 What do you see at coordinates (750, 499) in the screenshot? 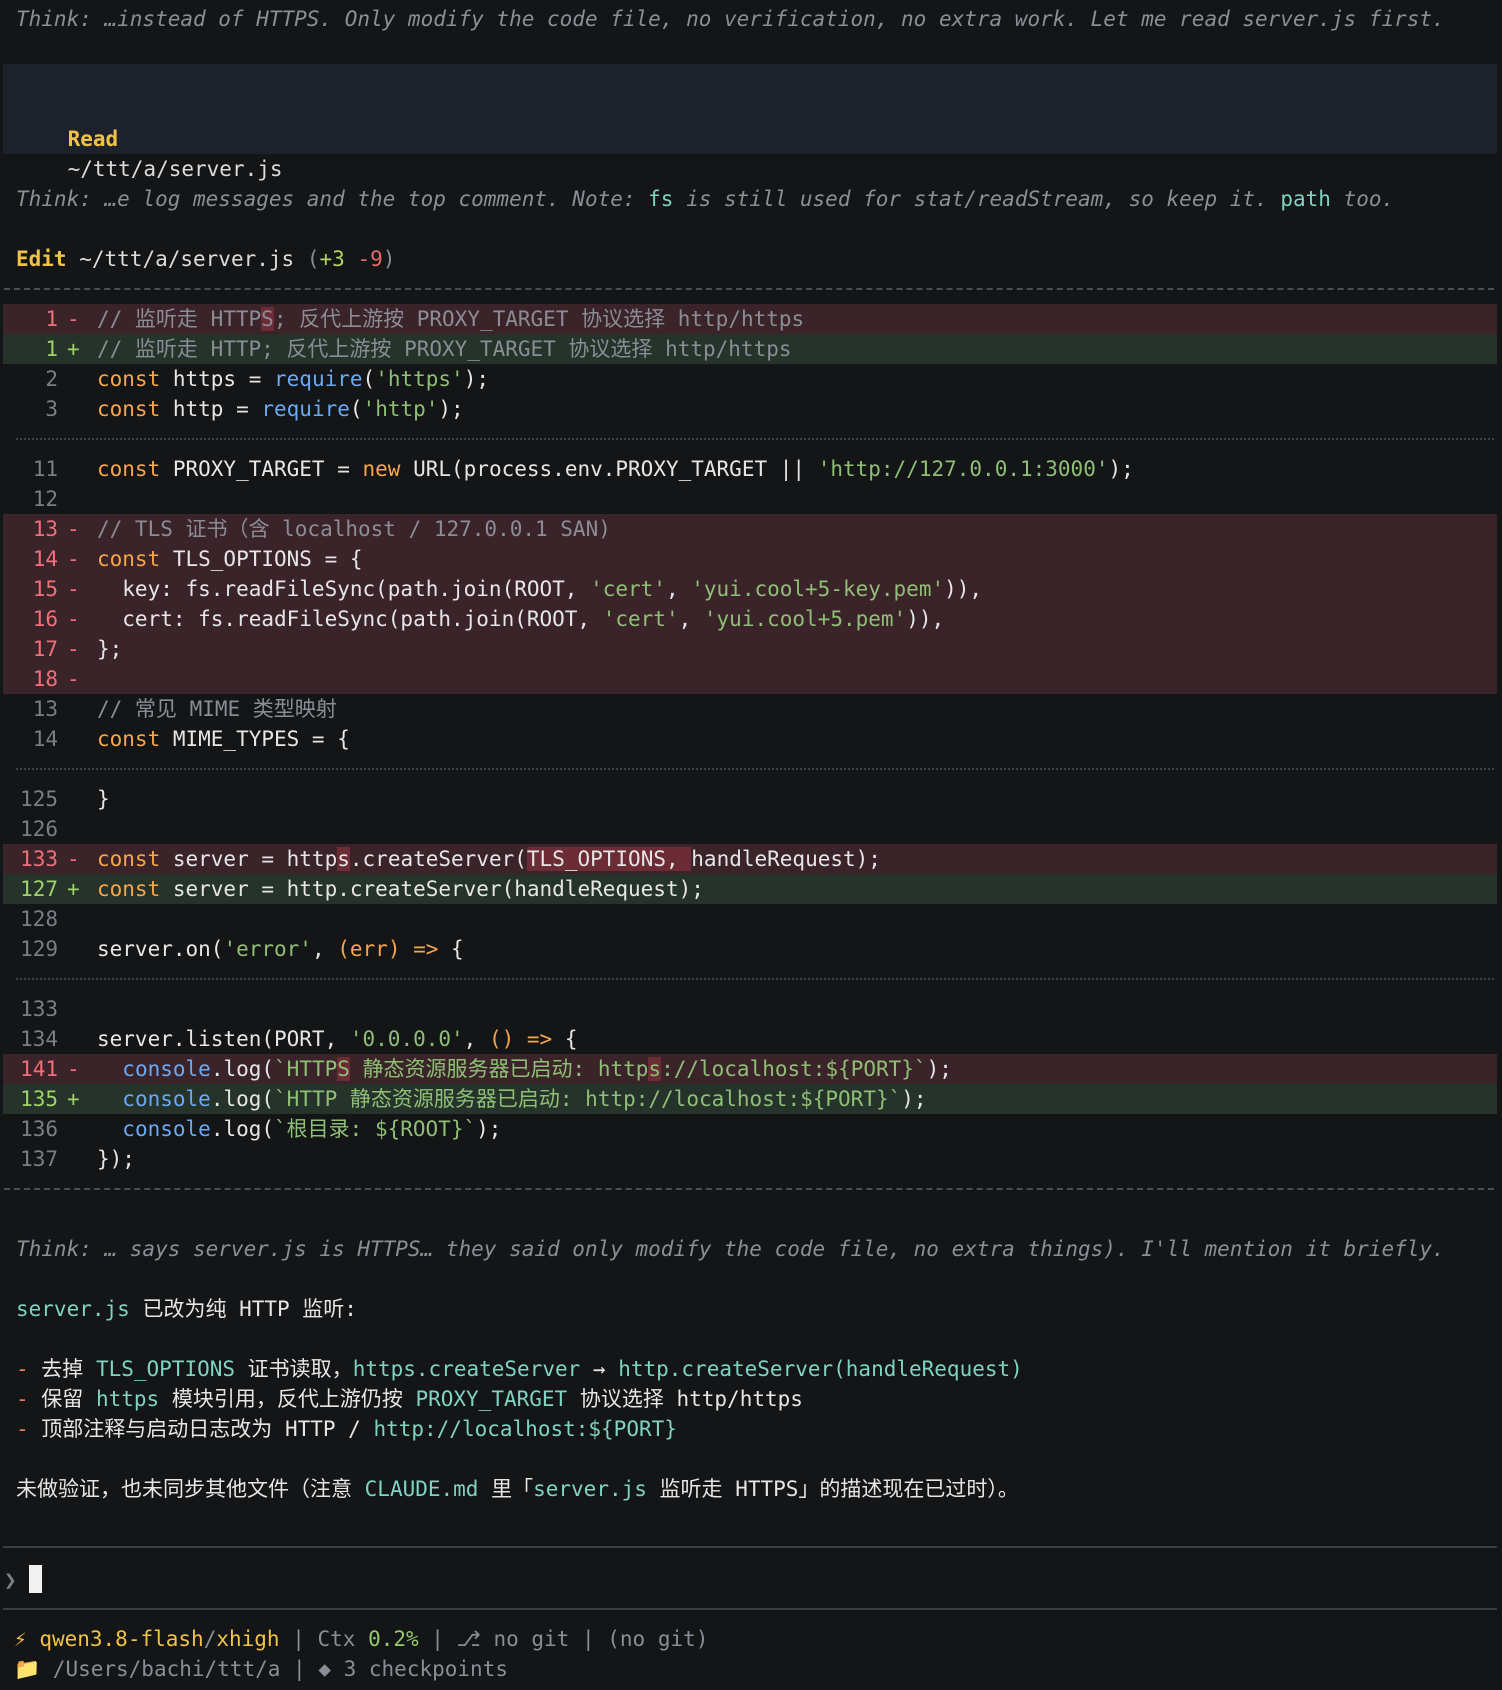
I see `diff-line-context: 12` at bounding box center [750, 499].